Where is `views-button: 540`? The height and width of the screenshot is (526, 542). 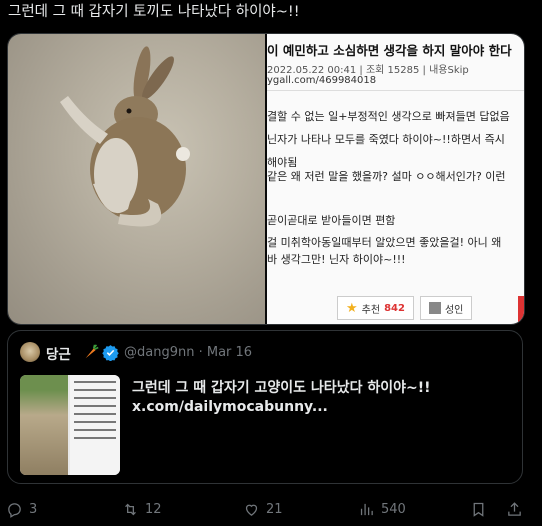
views-button: 540 is located at coordinates (382, 509).